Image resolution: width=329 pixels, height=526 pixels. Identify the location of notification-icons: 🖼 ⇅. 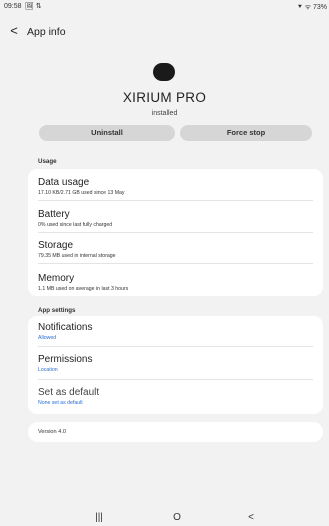
(33, 6).